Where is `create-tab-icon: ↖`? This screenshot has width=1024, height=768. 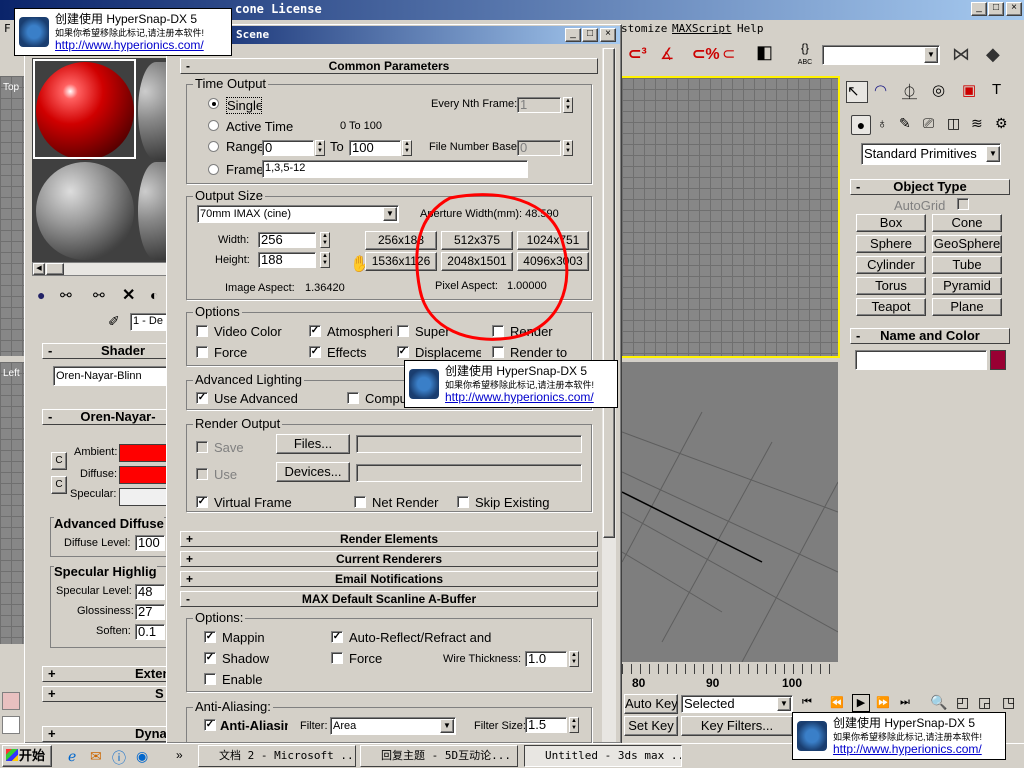 create-tab-icon: ↖ is located at coordinates (857, 92).